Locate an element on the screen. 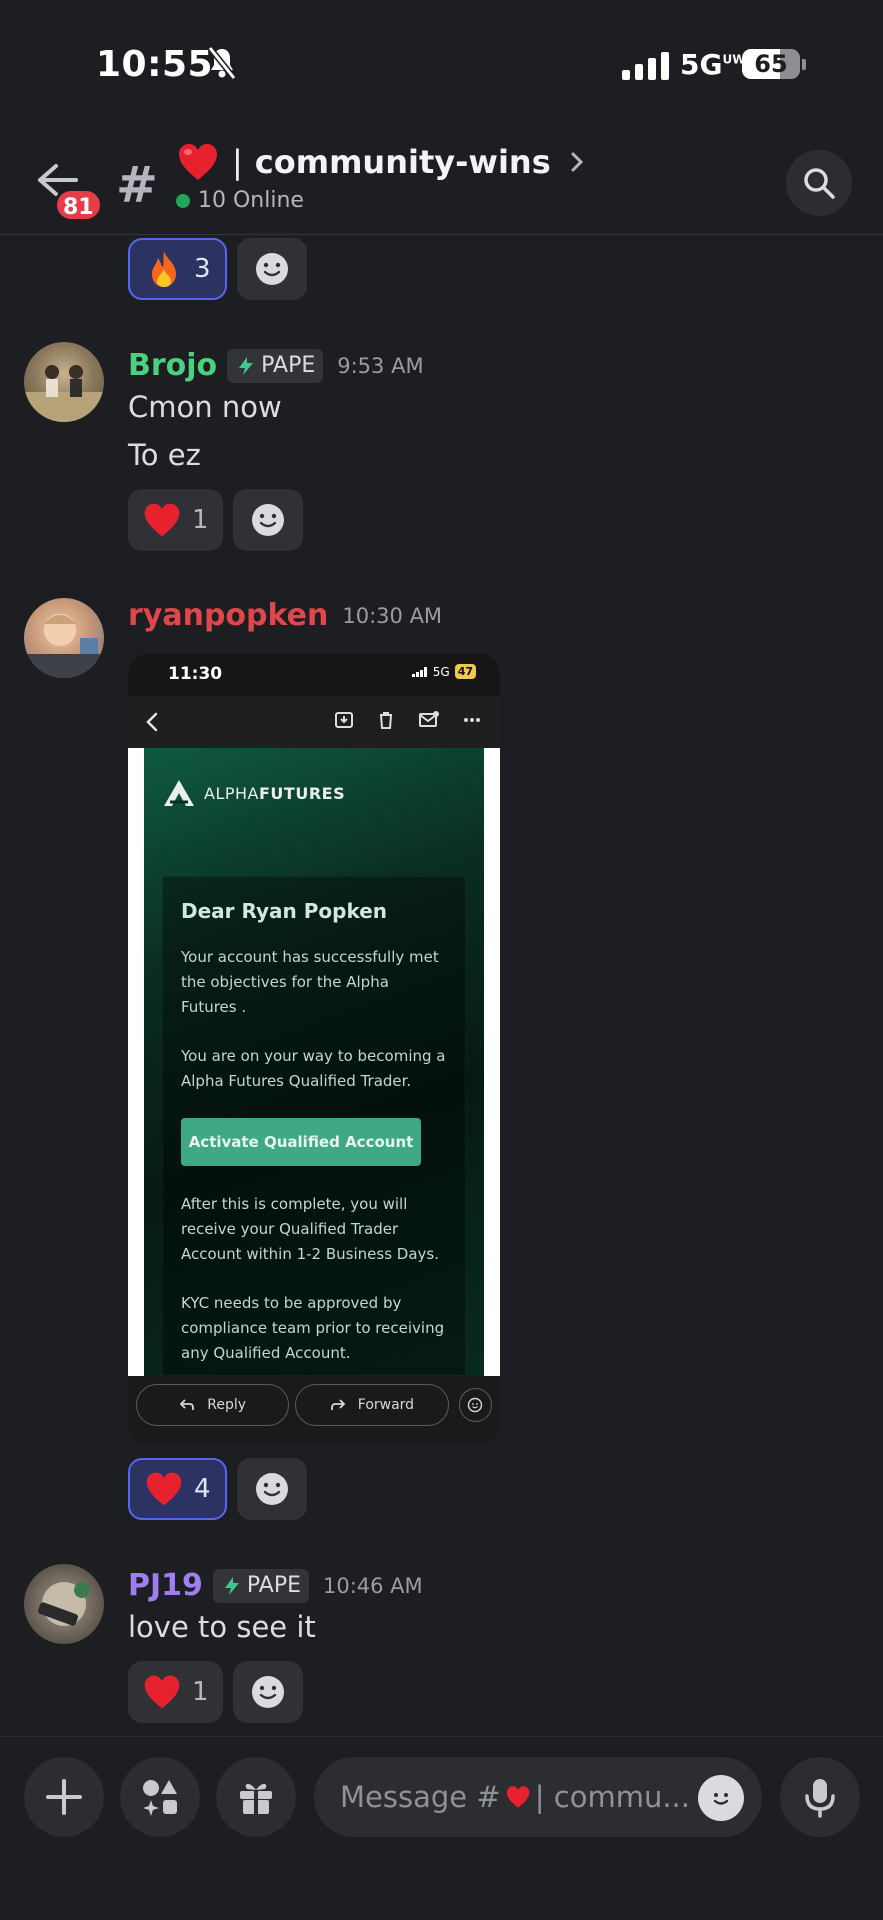  user-tag: PAPE is located at coordinates (260, 1585).